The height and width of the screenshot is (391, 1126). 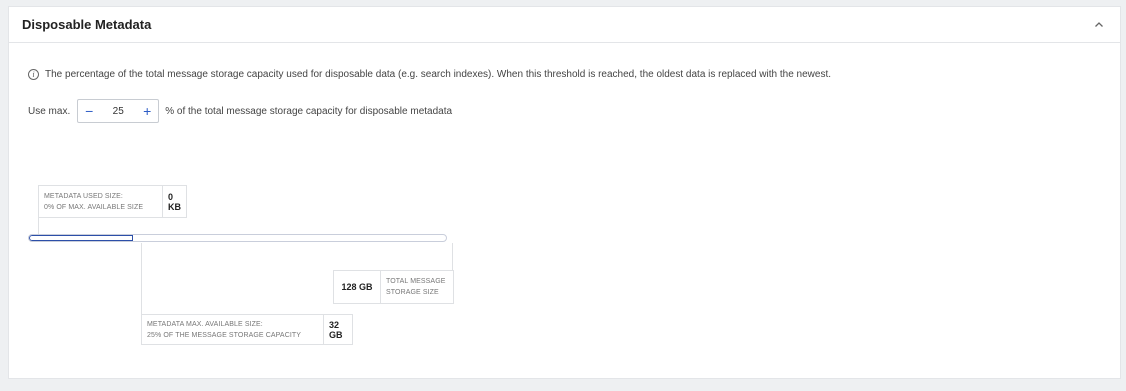 I want to click on panel-title: Disposable Metadata, so click(x=87, y=24).